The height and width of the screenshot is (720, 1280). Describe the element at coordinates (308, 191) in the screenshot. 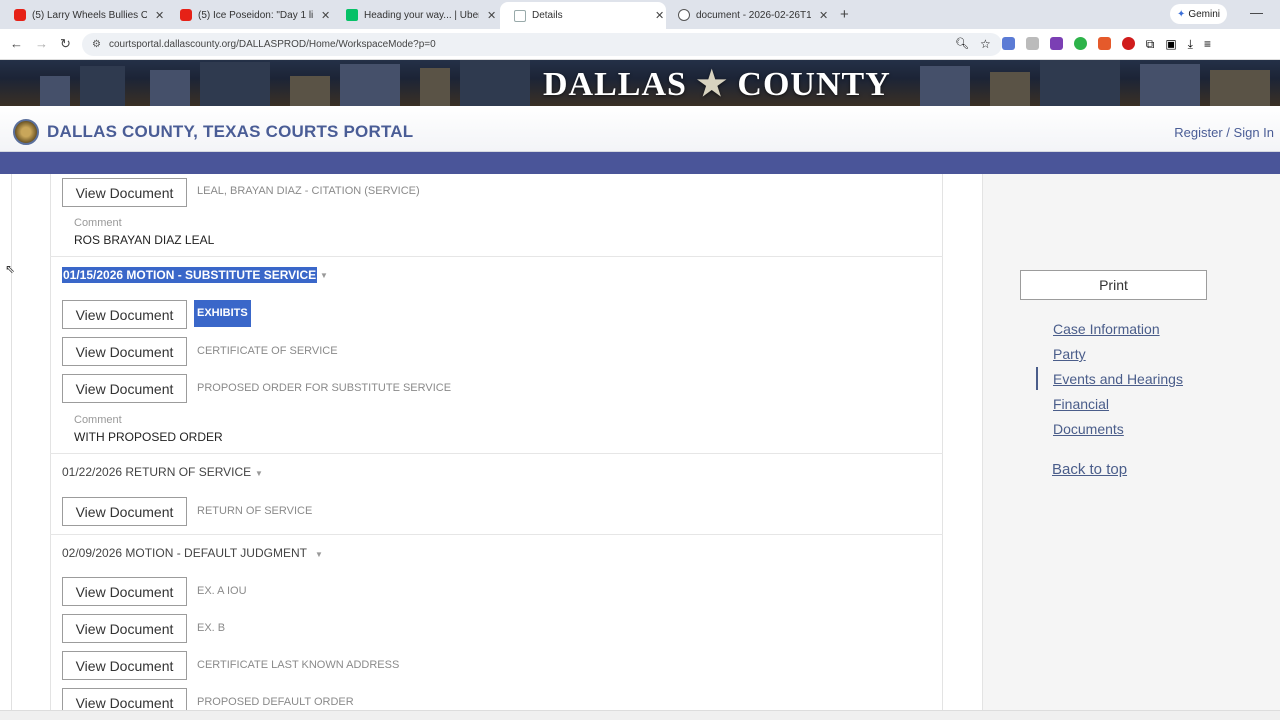

I see `document-description: LEAL, BRAYAN DIAZ - CITATION (SERVICE)` at that location.